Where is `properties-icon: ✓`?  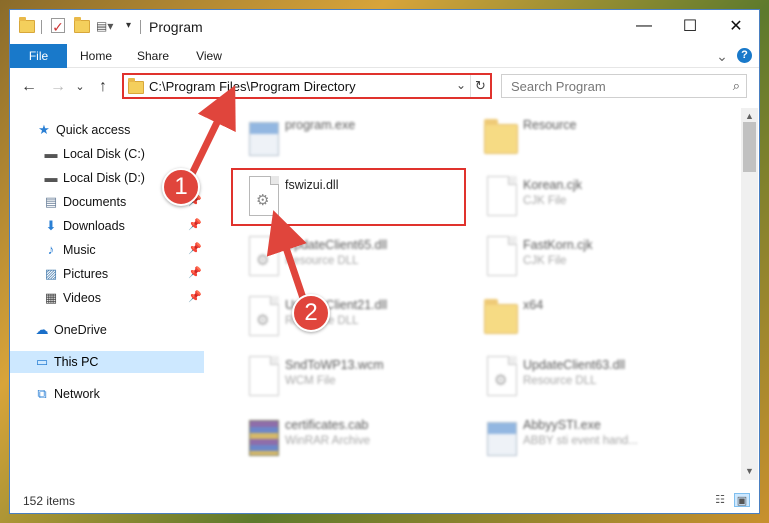
properties-icon: ✓ is located at coordinates (58, 26).